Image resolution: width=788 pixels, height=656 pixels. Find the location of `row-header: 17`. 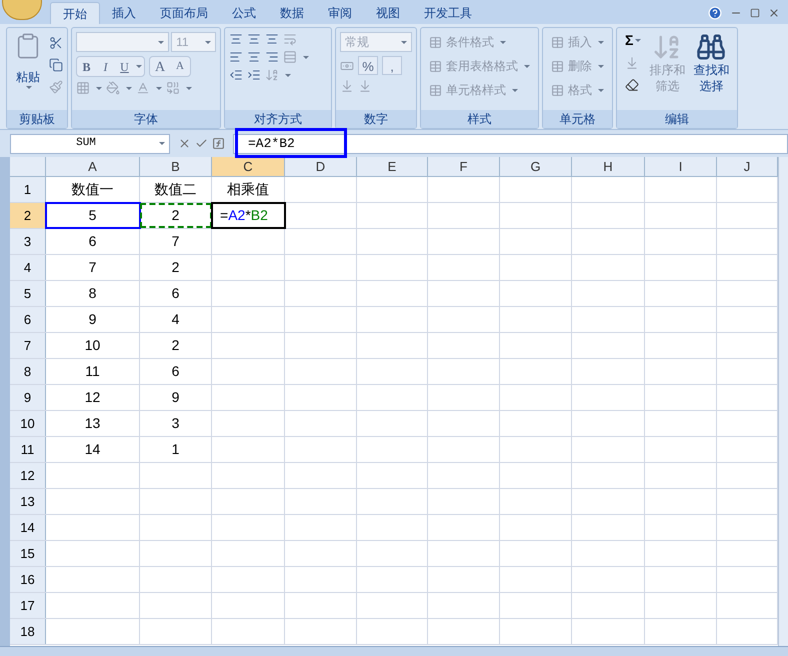

row-header: 17 is located at coordinates (28, 605).